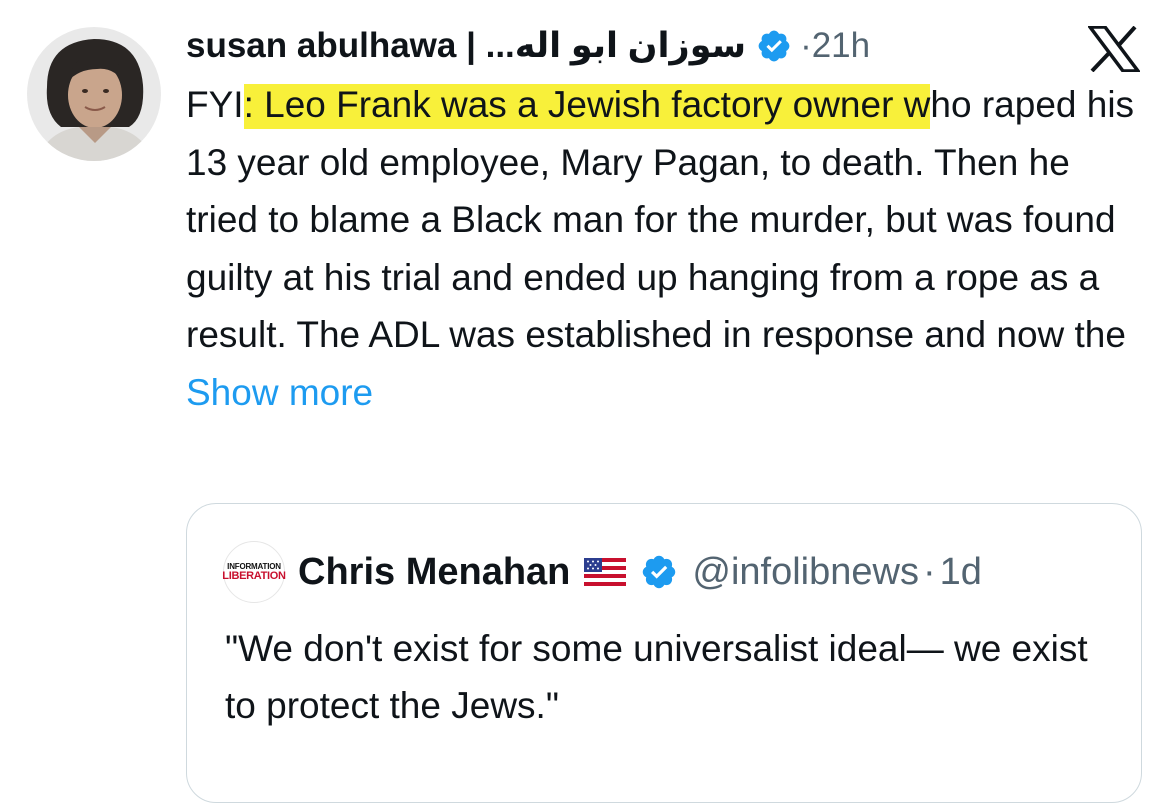  I want to click on quoted-author-handle: @infolibnews, so click(805, 572).